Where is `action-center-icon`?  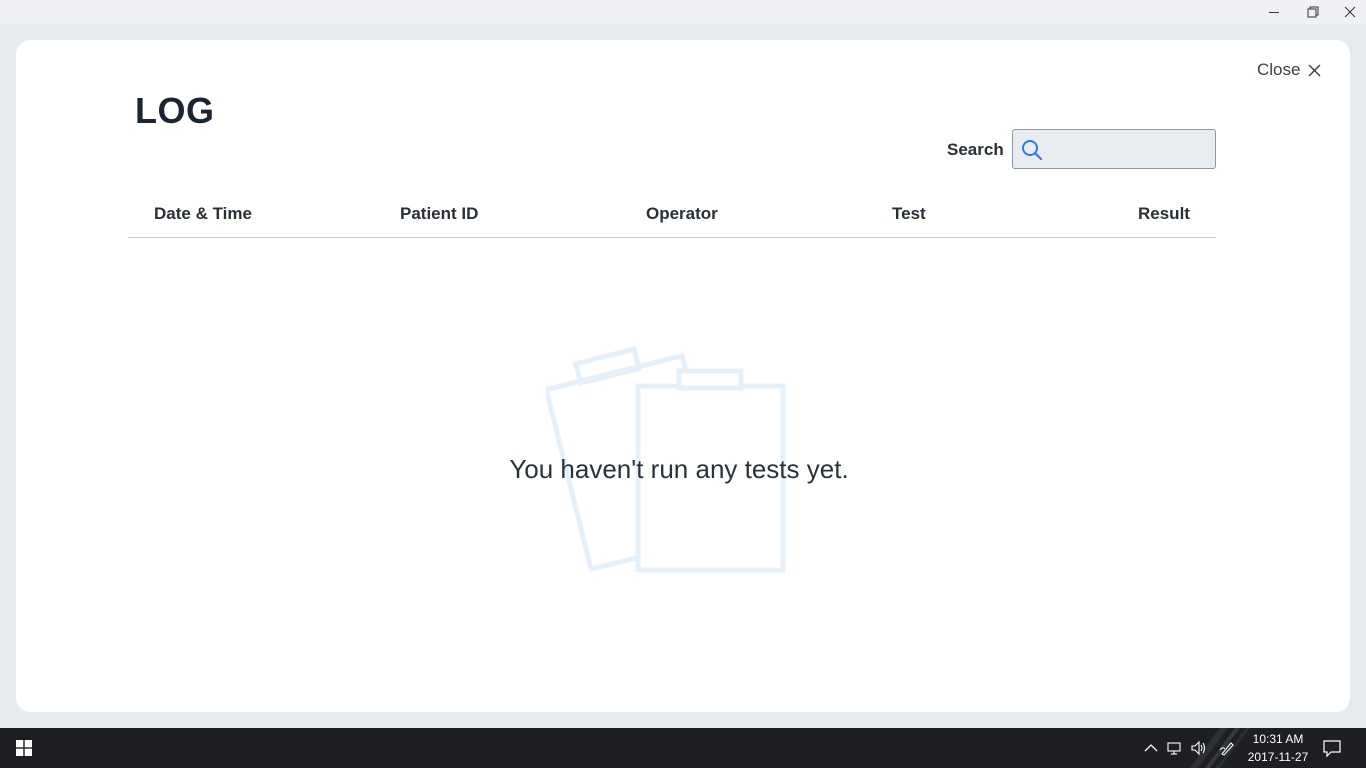 action-center-icon is located at coordinates (1332, 748).